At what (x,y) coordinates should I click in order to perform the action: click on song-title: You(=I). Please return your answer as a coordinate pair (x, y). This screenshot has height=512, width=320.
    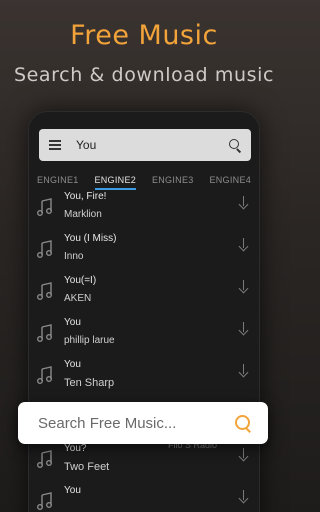
    Looking at the image, I should click on (80, 280).